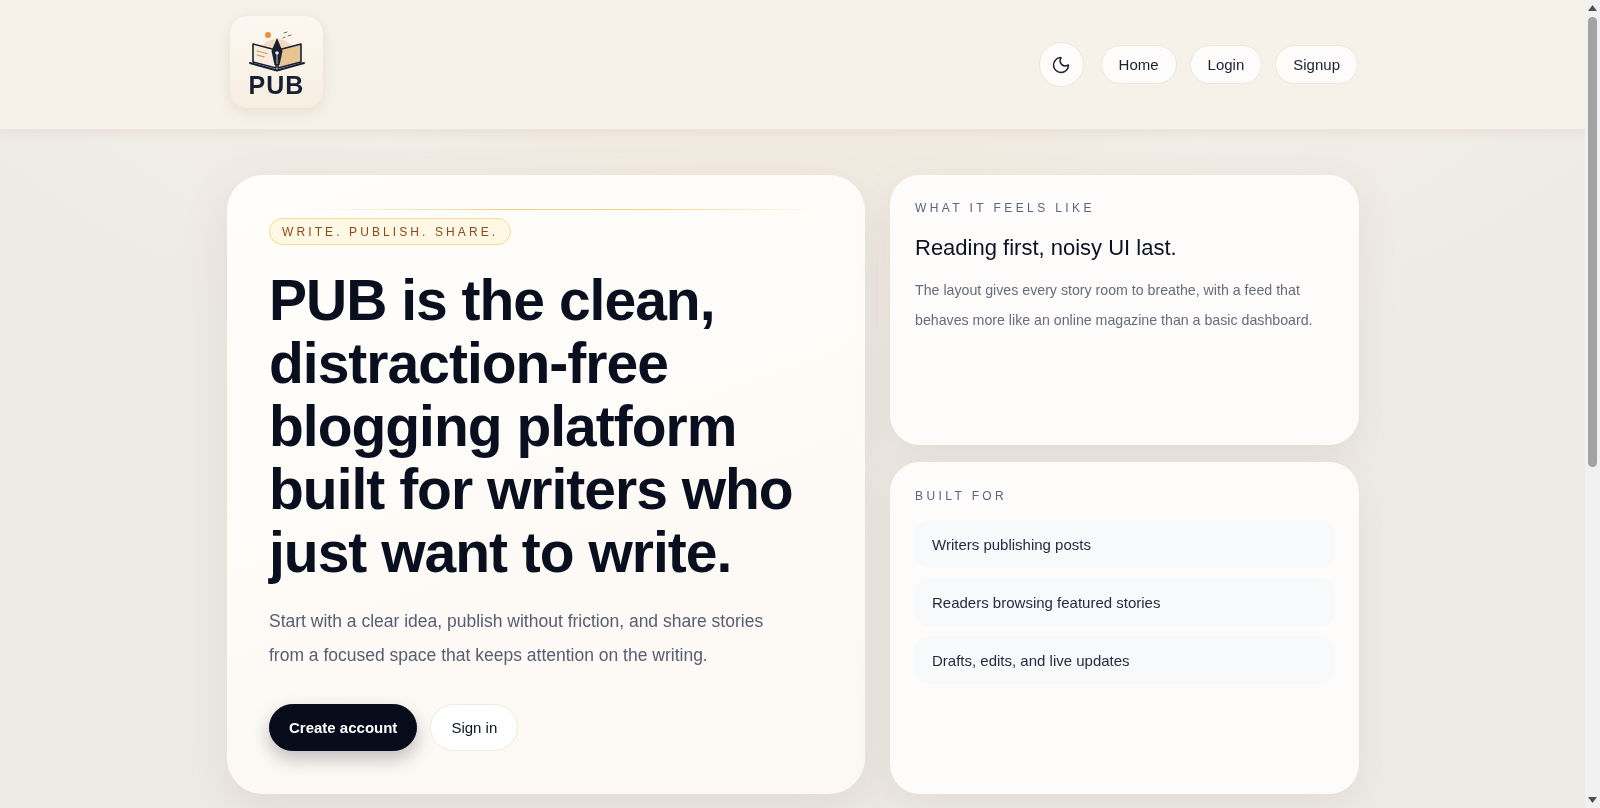  Describe the element at coordinates (1592, 8) in the screenshot. I see `scroll-up-icon` at that location.